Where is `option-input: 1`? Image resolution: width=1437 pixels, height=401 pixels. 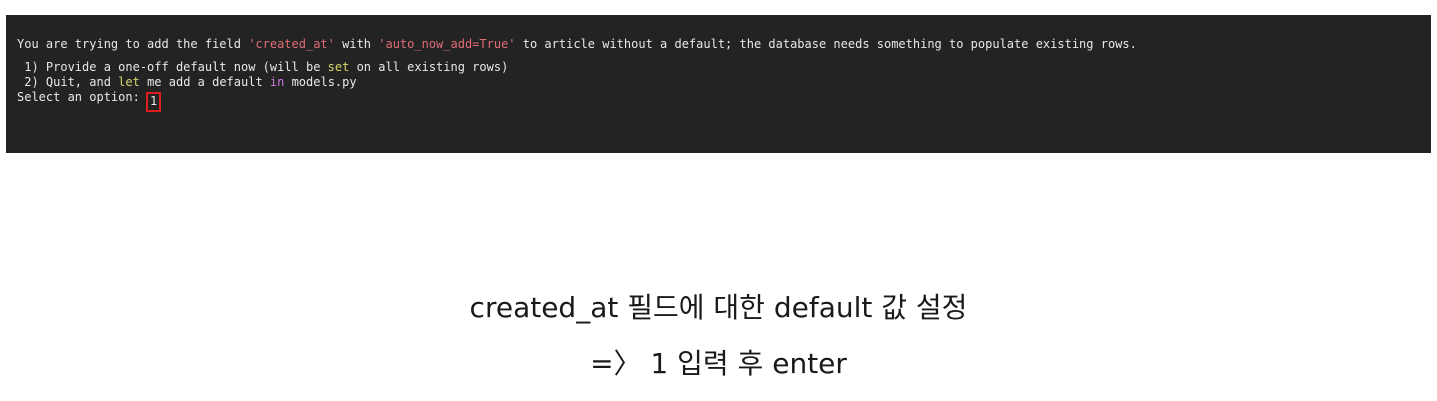 option-input: 1 is located at coordinates (154, 102).